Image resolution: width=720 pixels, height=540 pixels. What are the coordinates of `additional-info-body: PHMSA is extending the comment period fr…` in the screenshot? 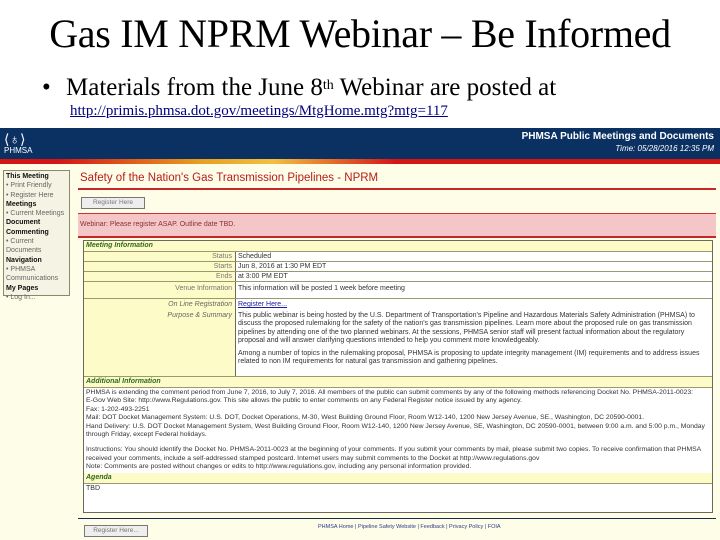 It's located at (398, 430).